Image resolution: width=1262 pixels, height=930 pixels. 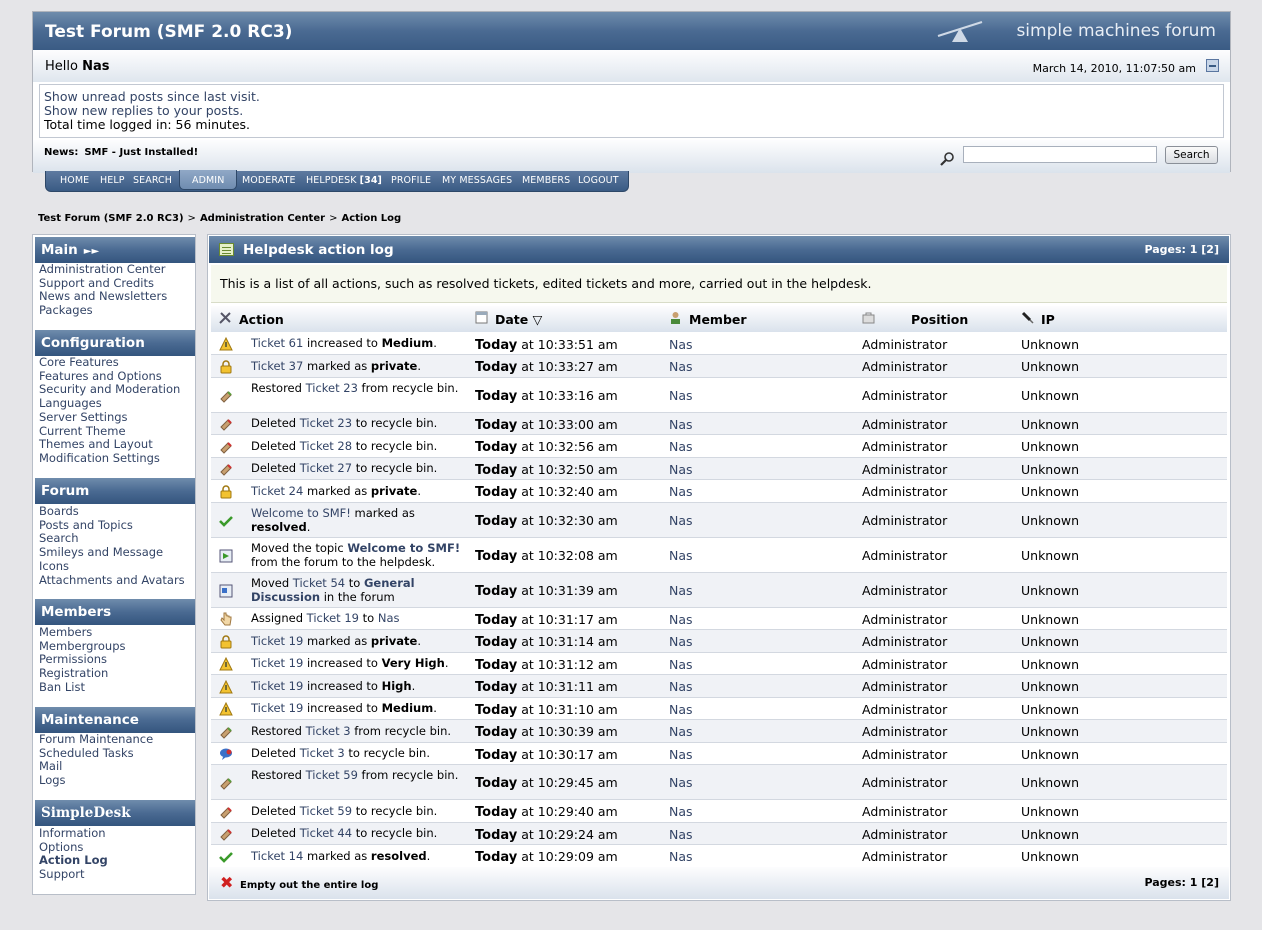 What do you see at coordinates (109, 458) in the screenshot?
I see `sidebar-item-modification-settings: Modification Settings` at bounding box center [109, 458].